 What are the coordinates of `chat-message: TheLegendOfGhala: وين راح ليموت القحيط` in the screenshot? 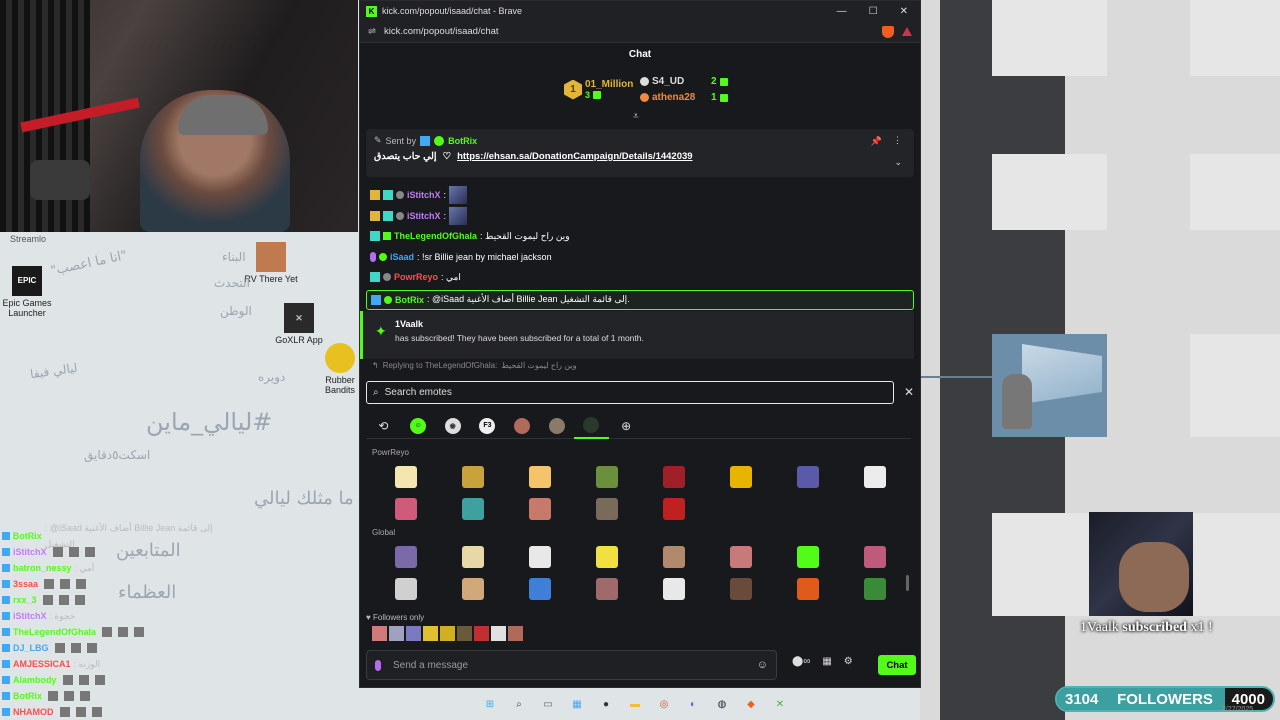 It's located at (640, 236).